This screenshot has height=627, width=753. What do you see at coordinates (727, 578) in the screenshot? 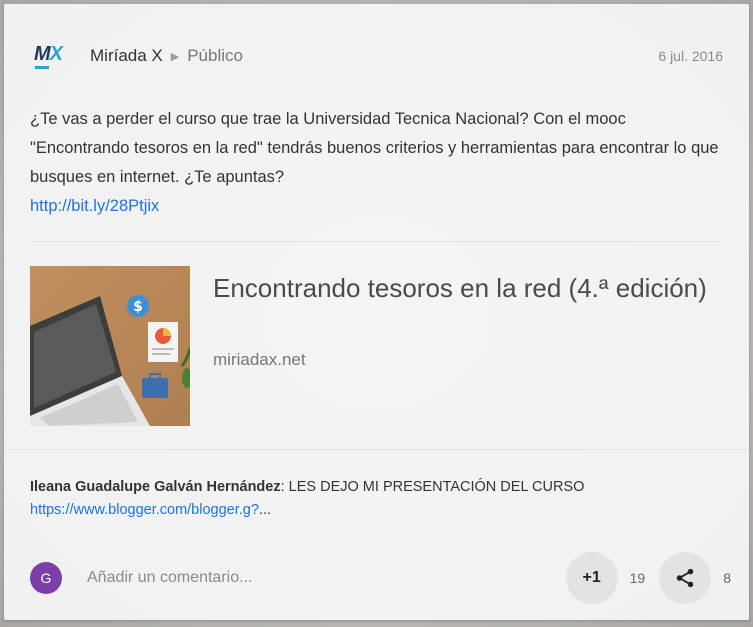
I see `share-count: 8` at bounding box center [727, 578].